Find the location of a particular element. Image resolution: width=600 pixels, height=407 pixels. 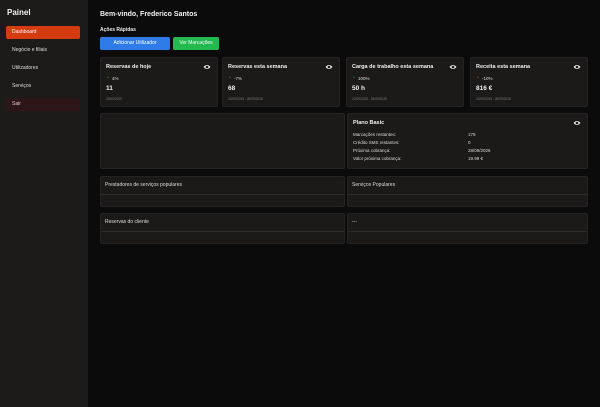

sidebar-item-users: Utilizadores is located at coordinates (43, 68).